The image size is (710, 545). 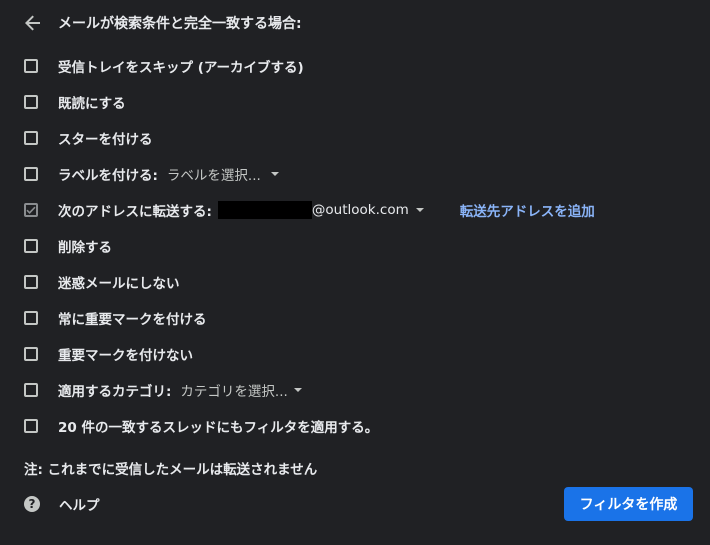 I want to click on check-icon, so click(x=31, y=210).